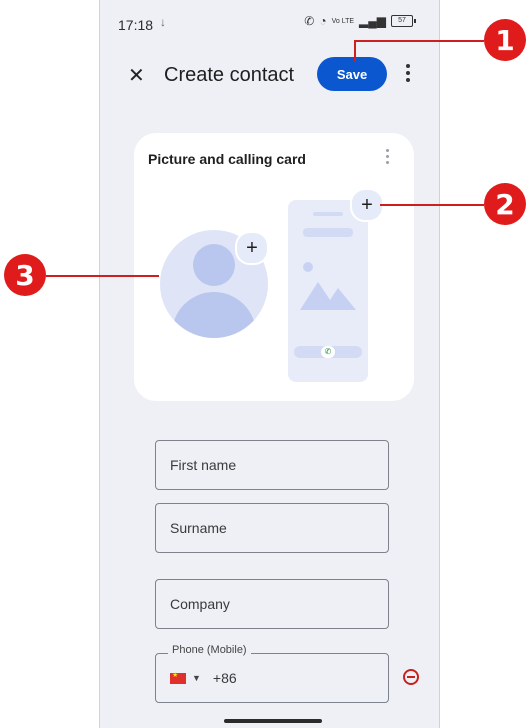 This screenshot has width=529, height=728. Describe the element at coordinates (323, 21) in the screenshot. I see `wifi-icon: ◔` at that location.